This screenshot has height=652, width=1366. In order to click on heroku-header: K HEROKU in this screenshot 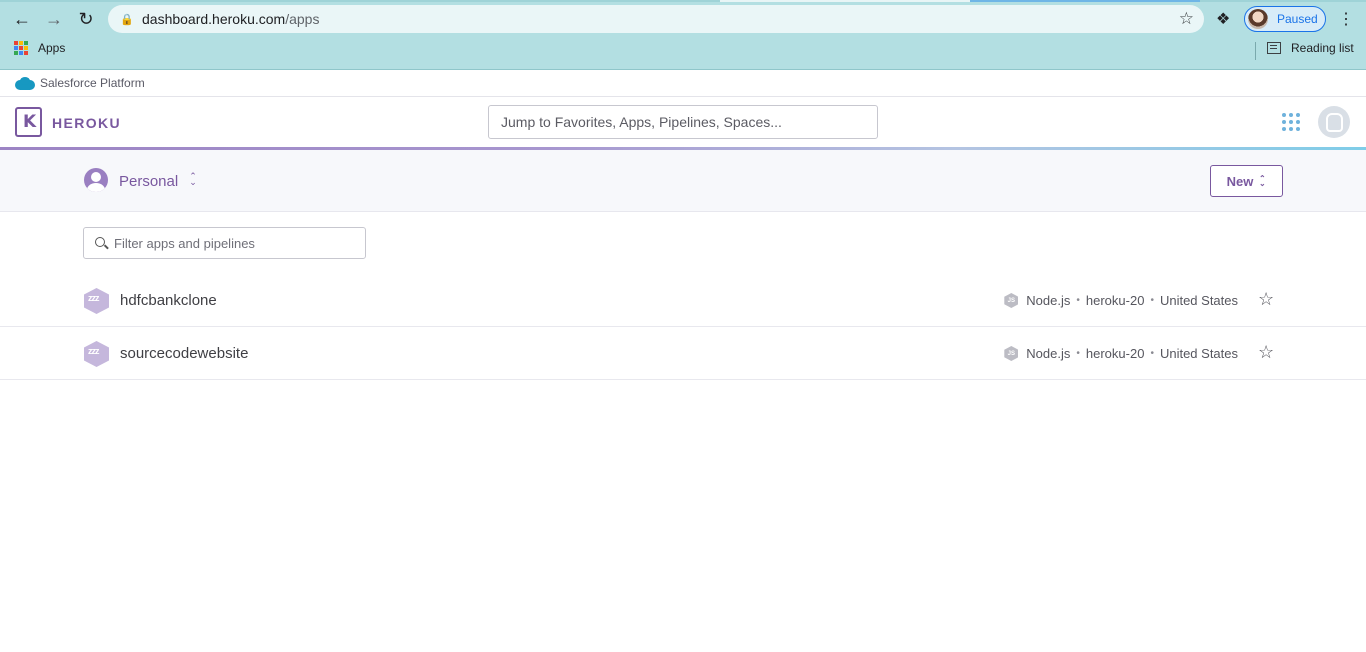, I will do `click(683, 122)`.